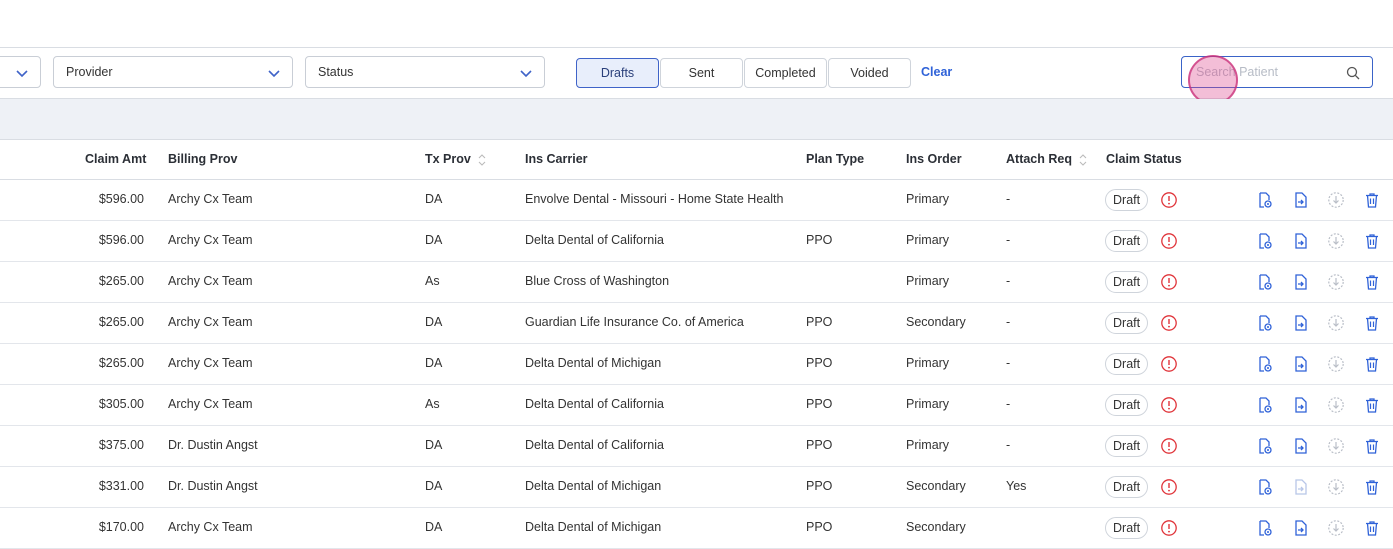 This screenshot has width=1393, height=549. I want to click on segment-voided: Voided, so click(869, 73).